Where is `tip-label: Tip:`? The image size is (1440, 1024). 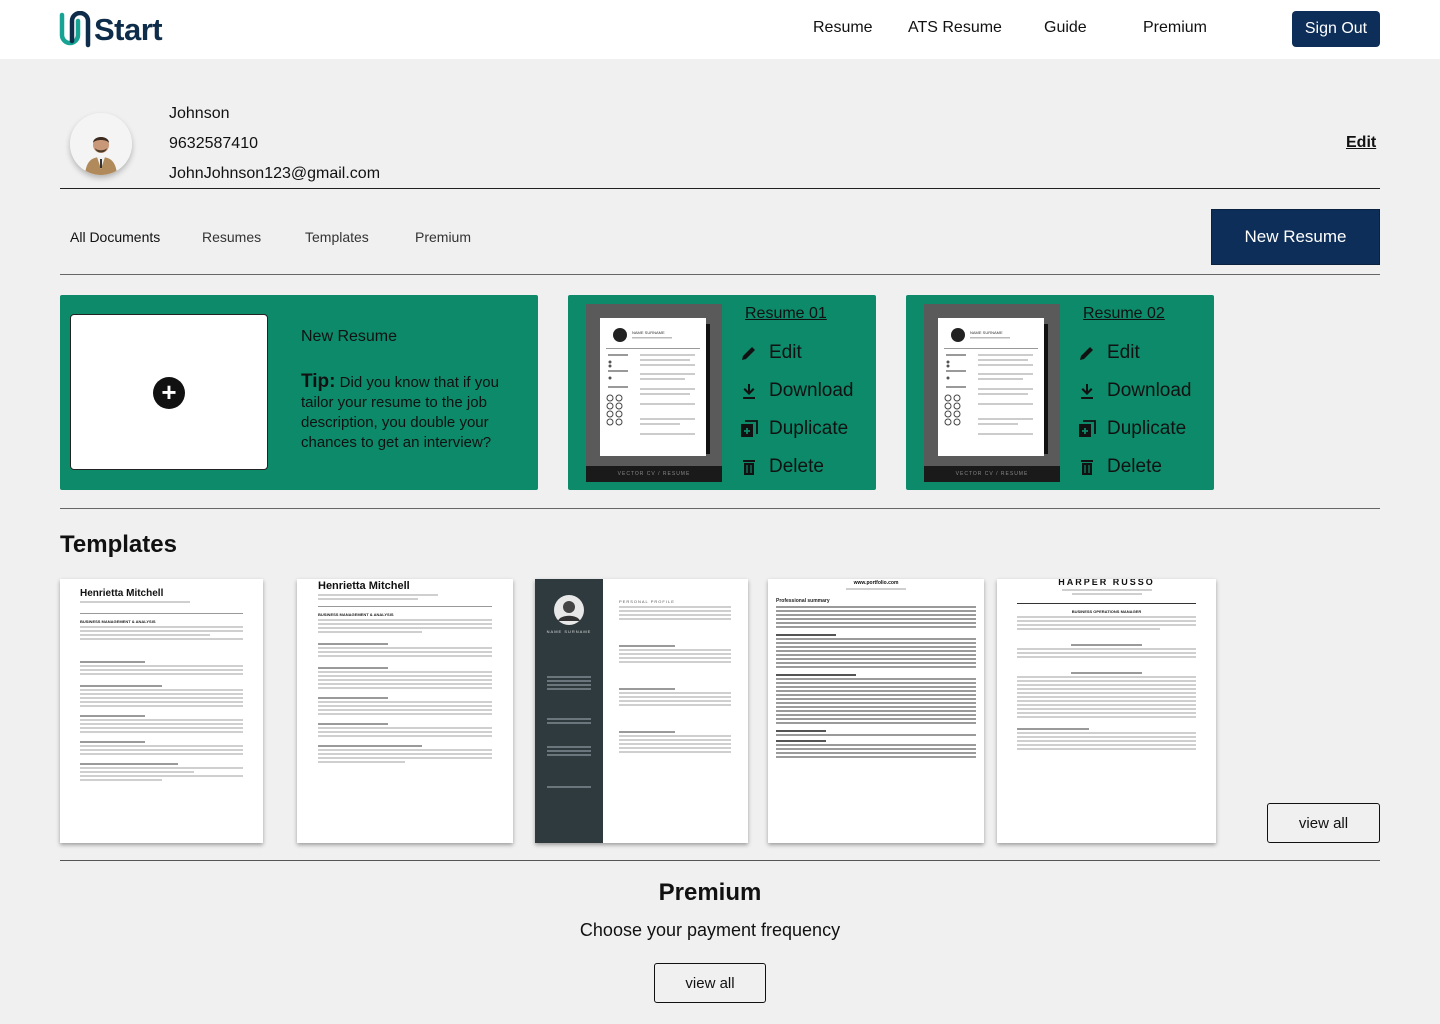 tip-label: Tip: is located at coordinates (318, 381).